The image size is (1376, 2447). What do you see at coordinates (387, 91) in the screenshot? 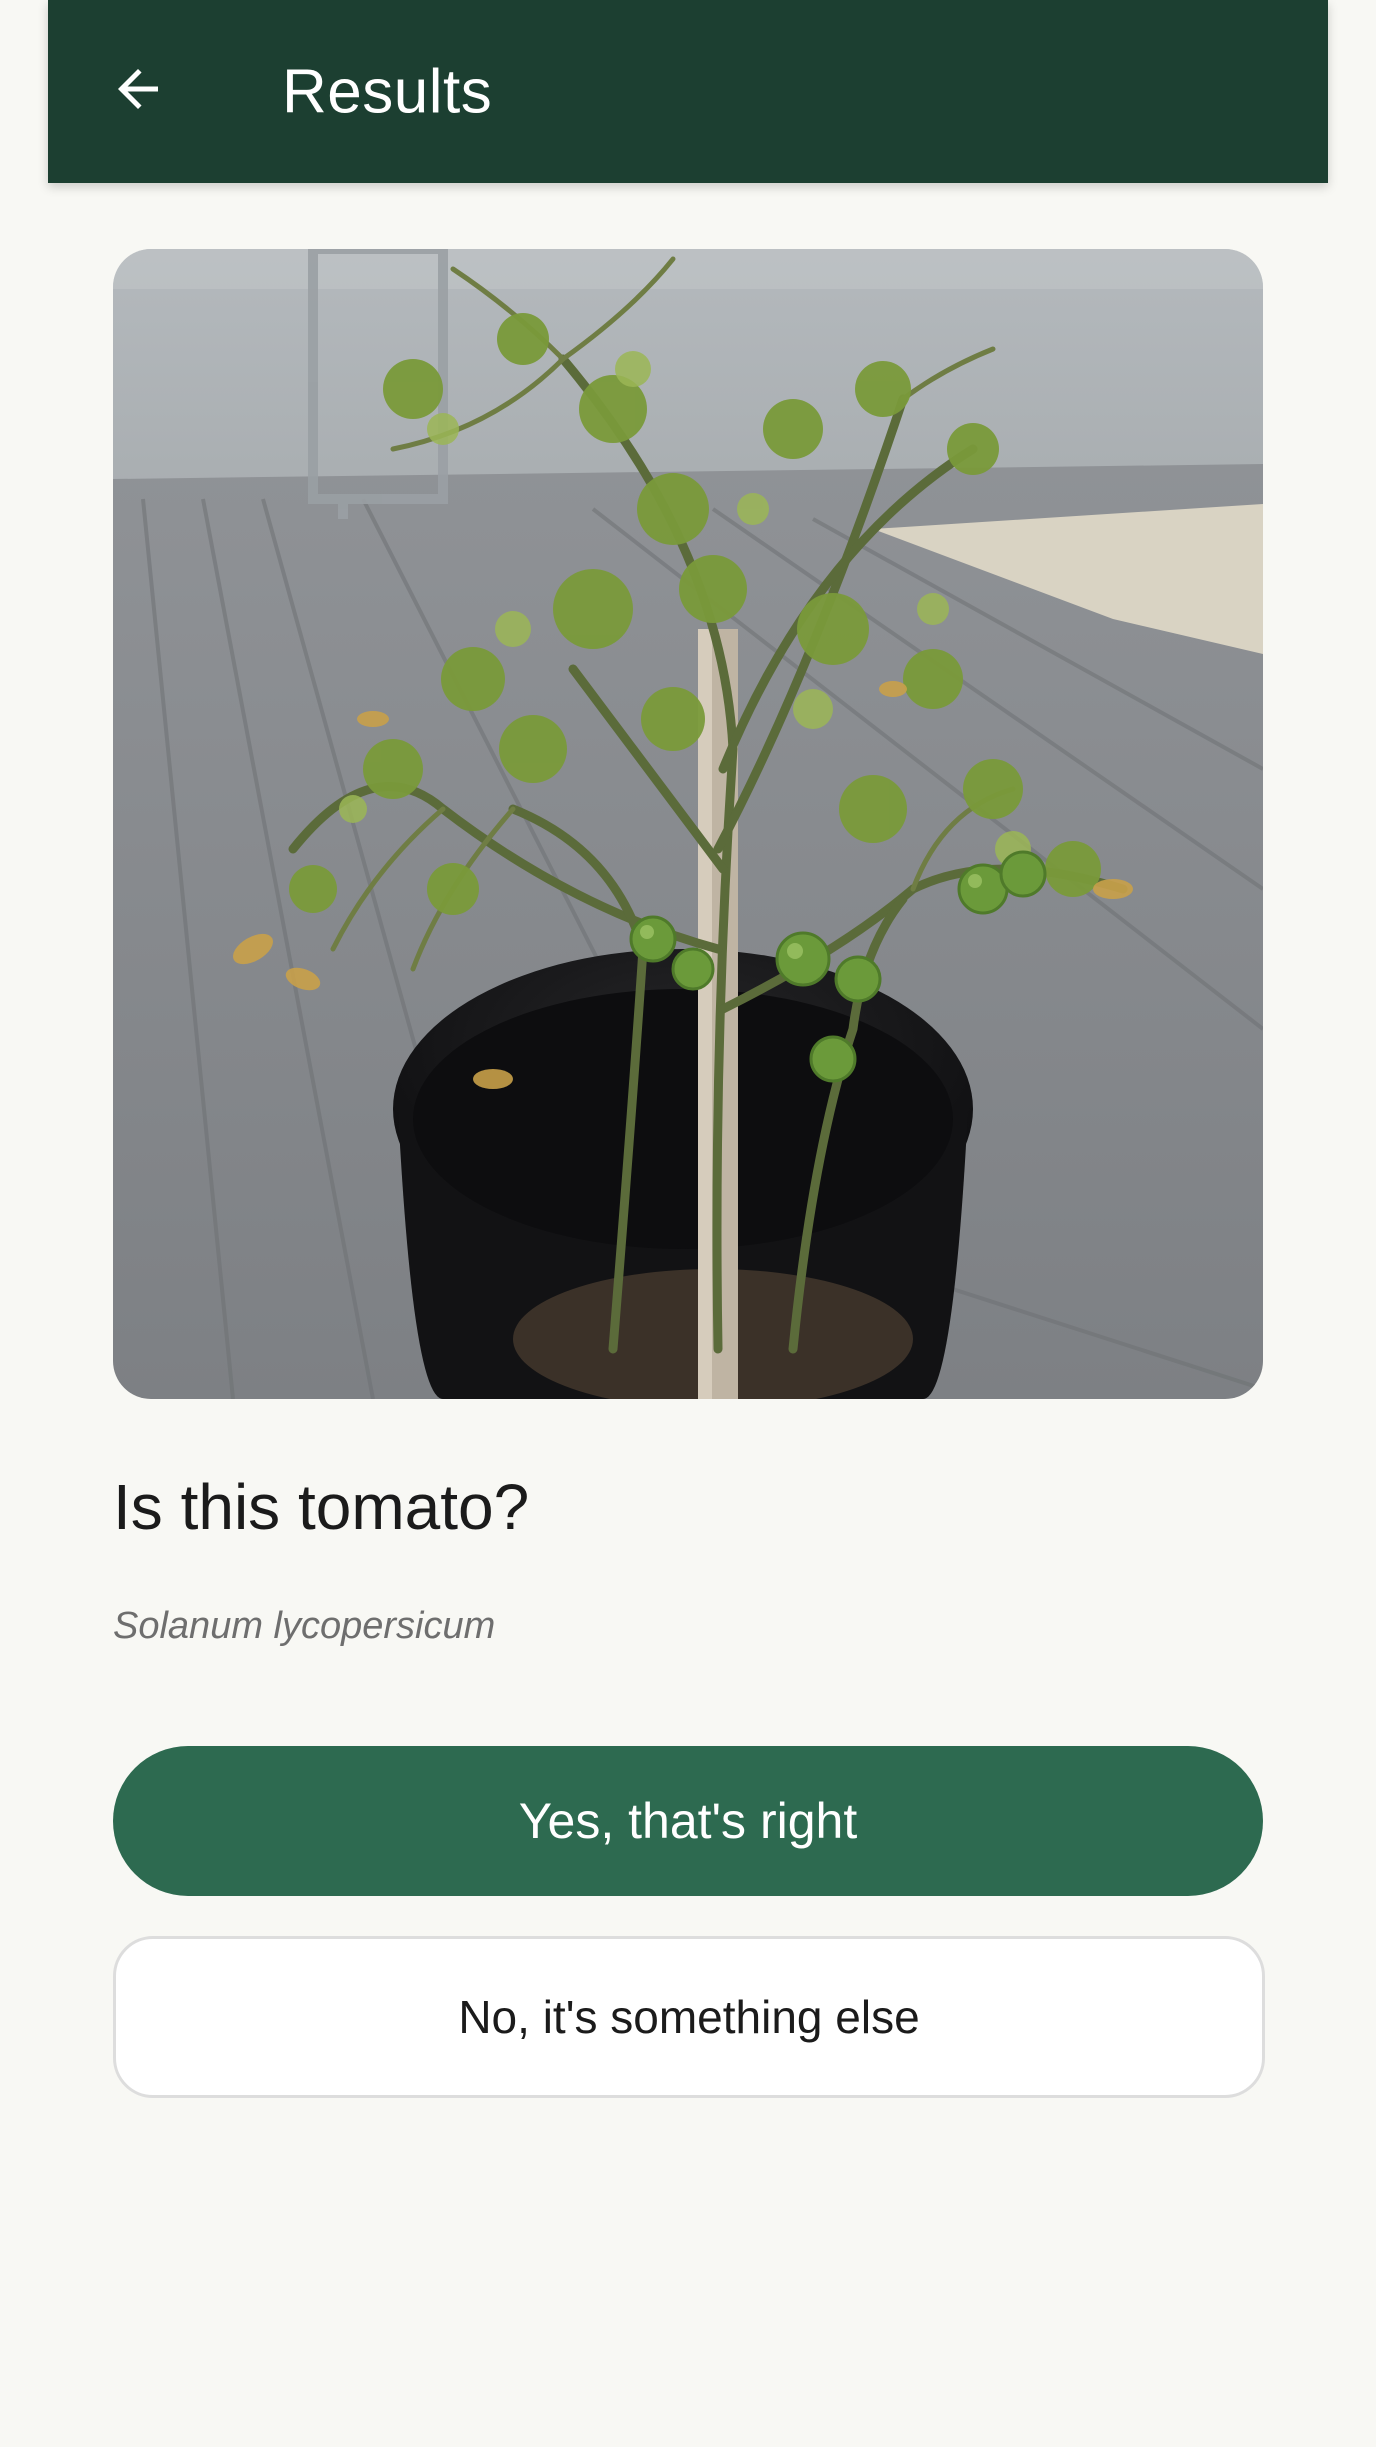
I see `page-title: Results` at bounding box center [387, 91].